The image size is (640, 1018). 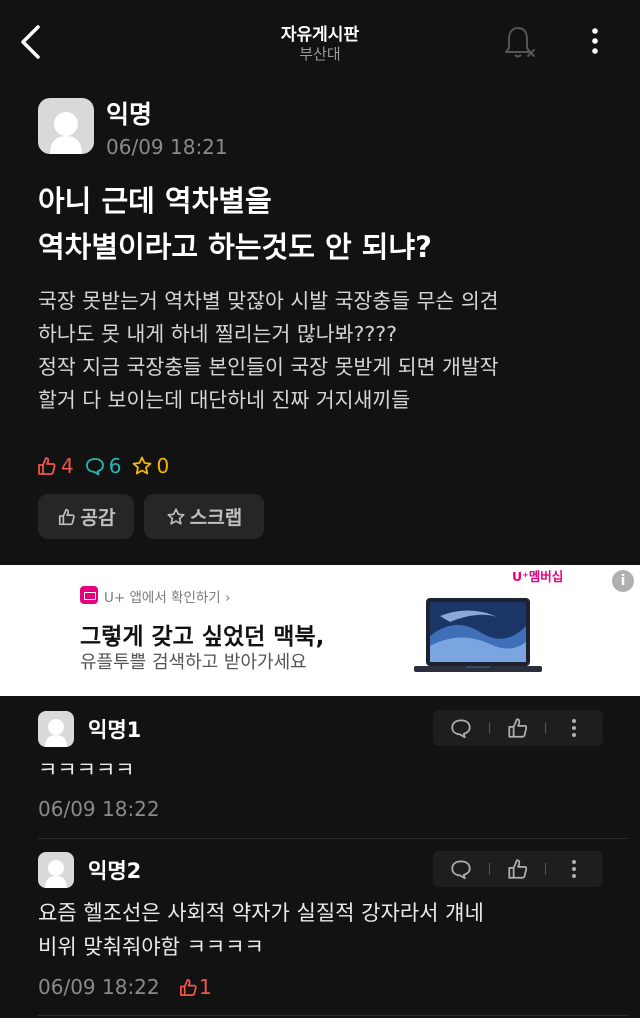 I want to click on comment-text-line: 비위 맞춰줘야함 ㅋㅋㅋㅋ, so click(x=151, y=947).